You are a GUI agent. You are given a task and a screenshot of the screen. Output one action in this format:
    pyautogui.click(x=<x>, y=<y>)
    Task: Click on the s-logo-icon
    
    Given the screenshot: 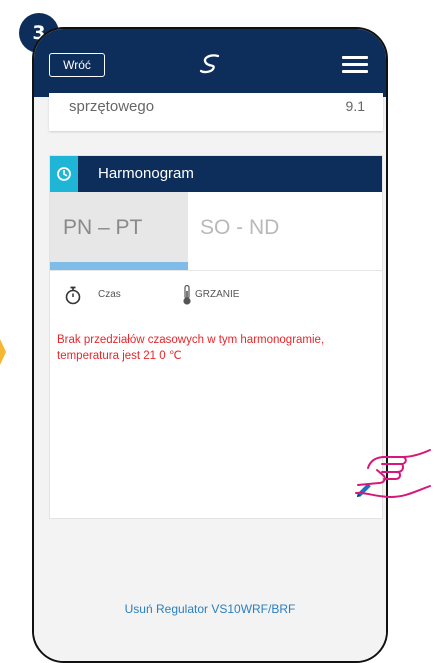 What is the action you would take?
    pyautogui.click(x=210, y=64)
    